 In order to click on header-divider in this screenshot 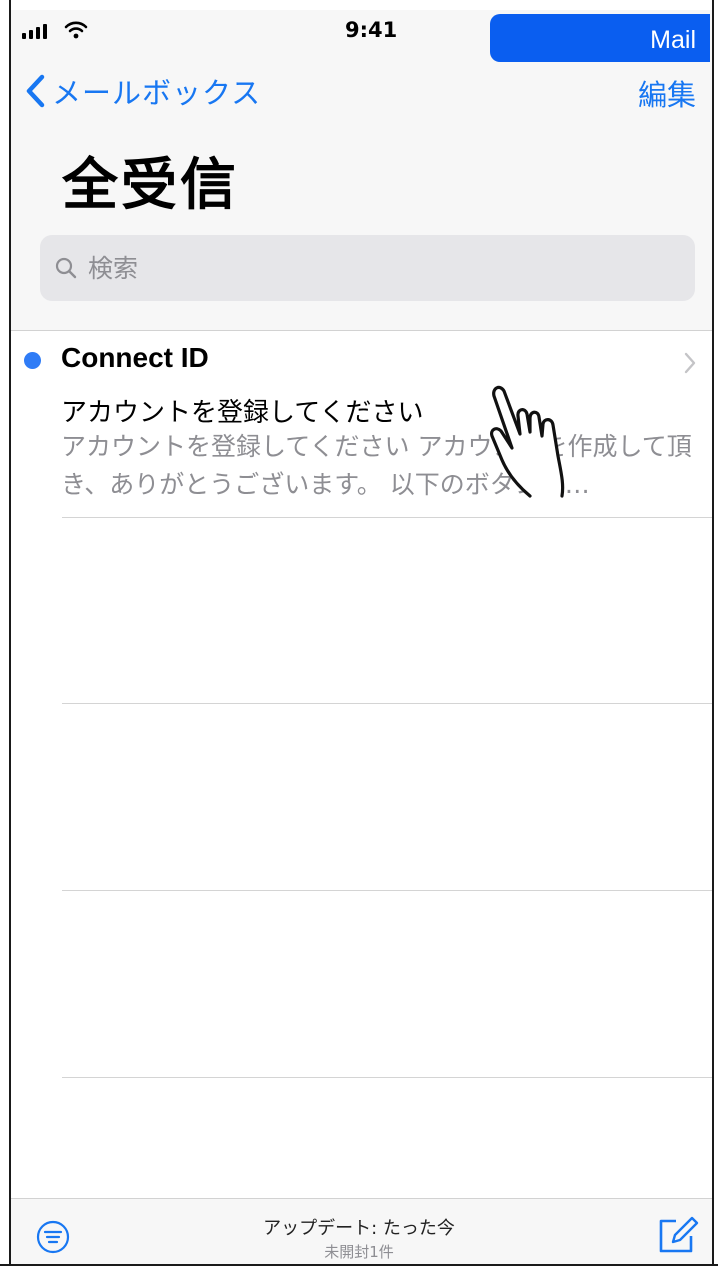, I will do `click(361, 330)`.